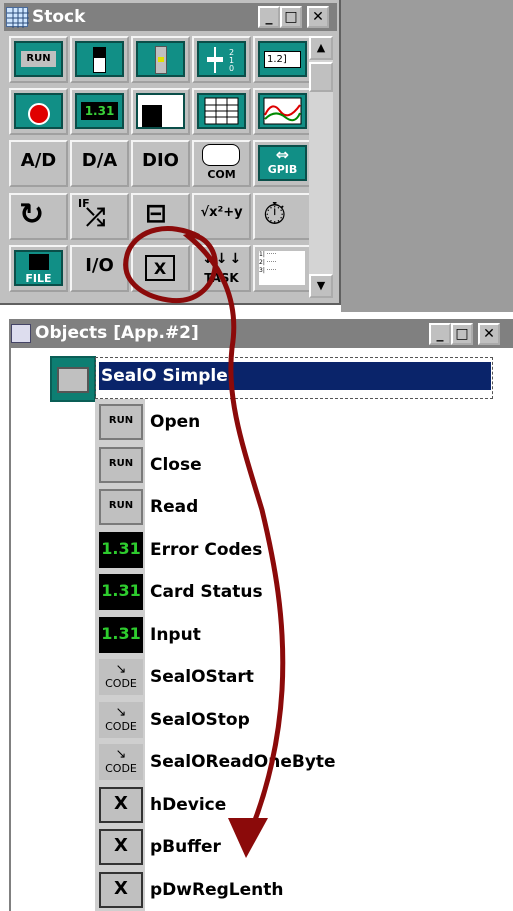 The width and height of the screenshot is (513, 911). I want to click on tile-ad: A/D, so click(38, 163).